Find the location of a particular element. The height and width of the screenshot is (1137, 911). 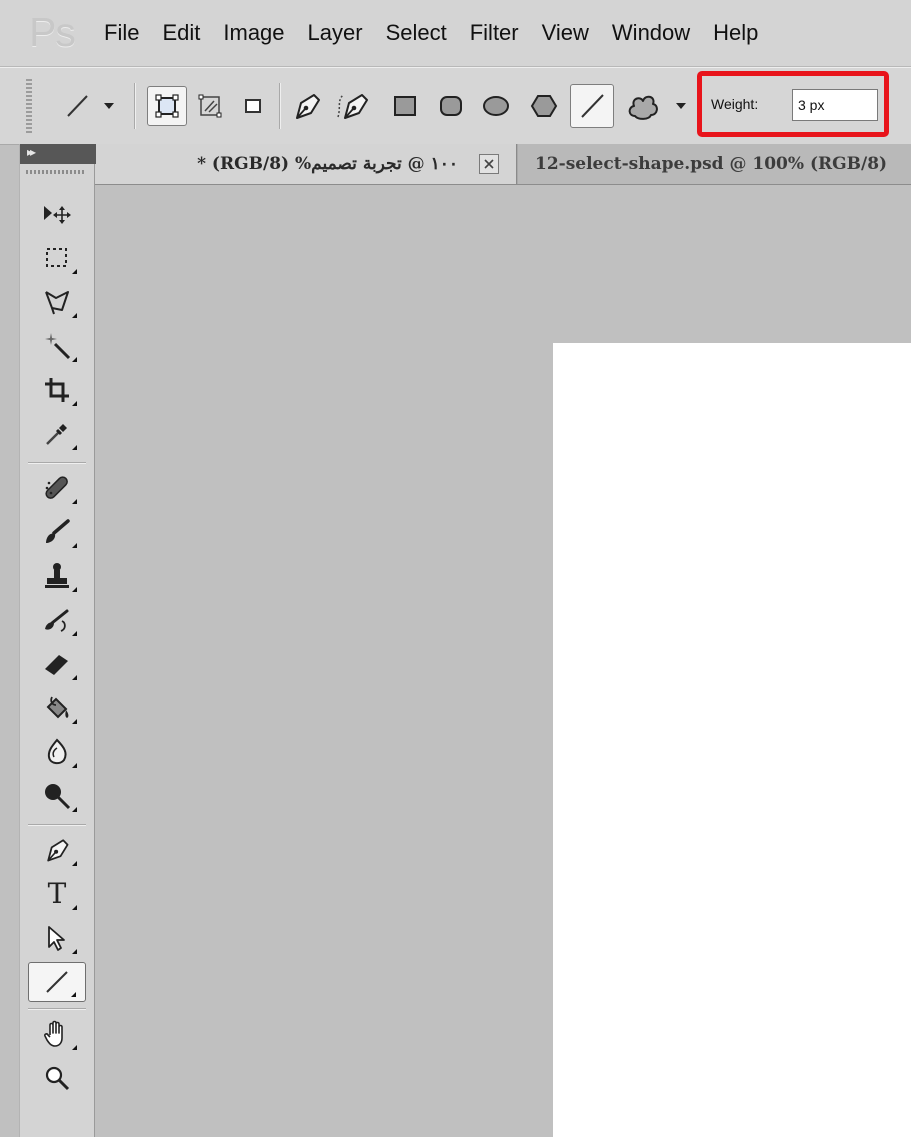

shape-layers-icon is located at coordinates (167, 106).